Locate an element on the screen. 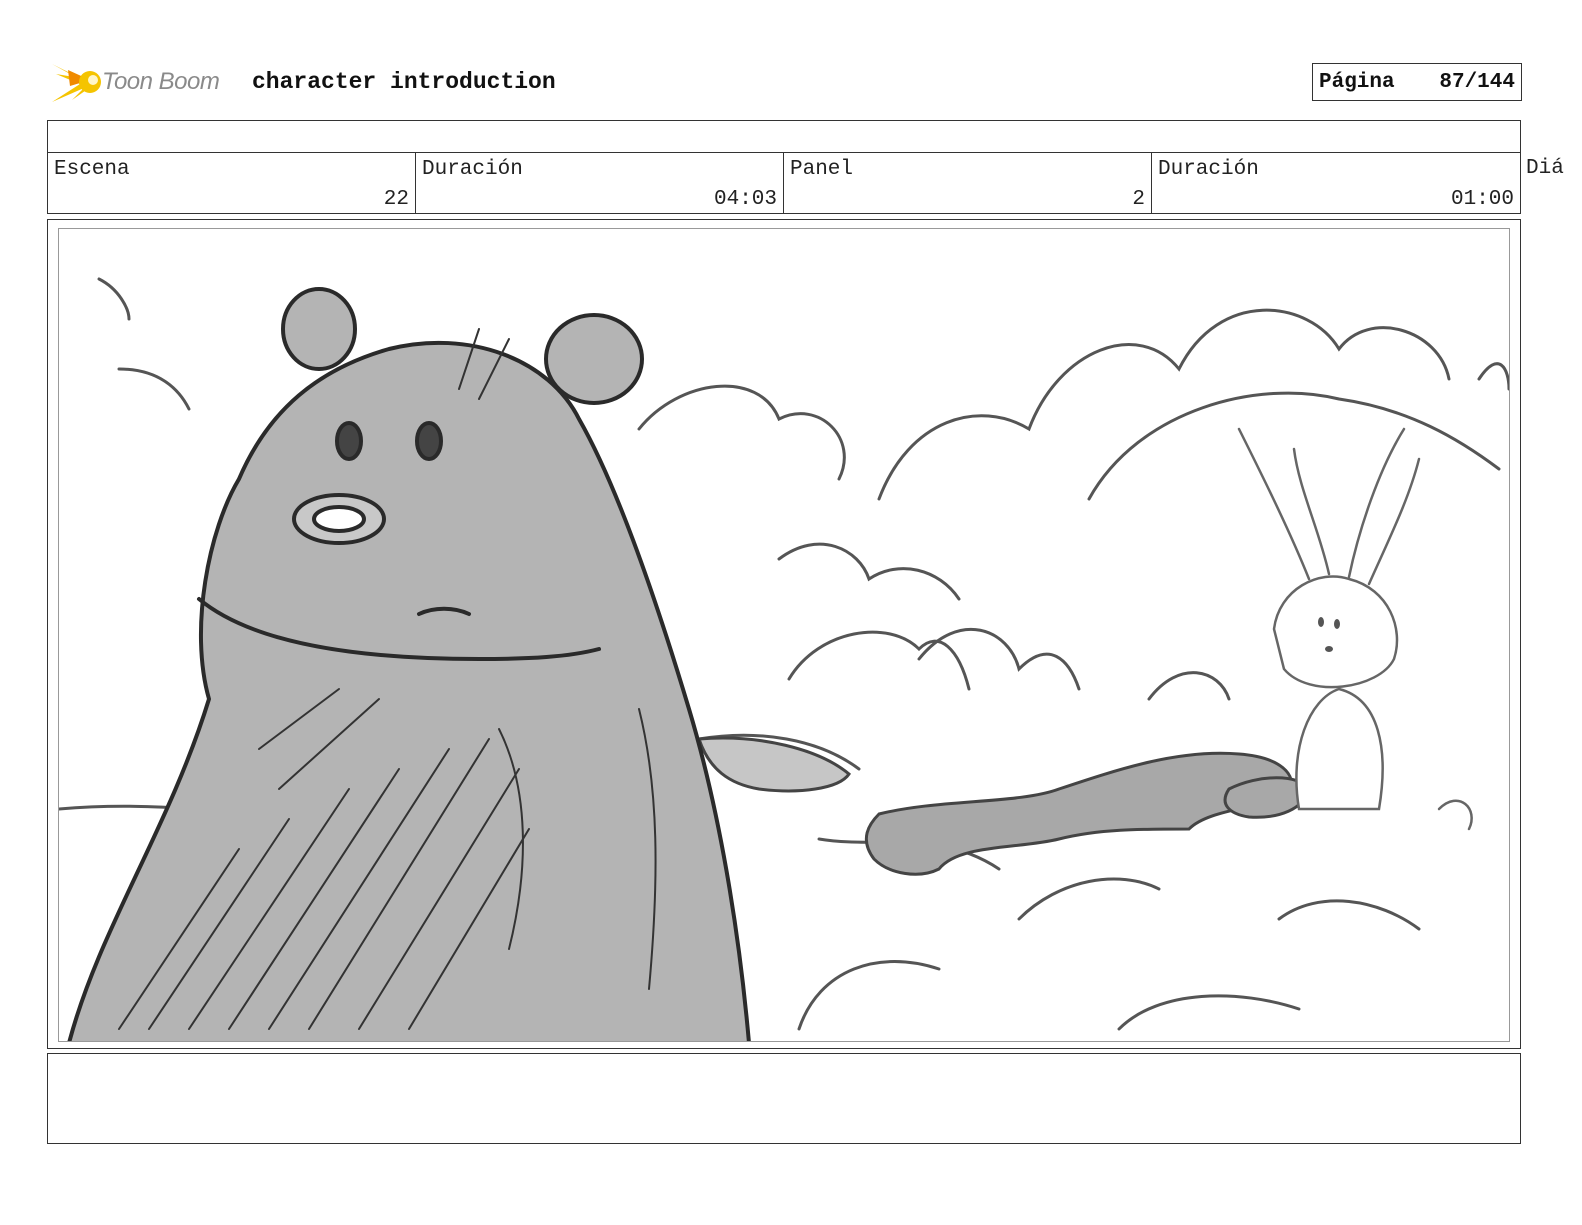 This screenshot has height=1225, width=1582. panel-notes-box is located at coordinates (784, 1098).